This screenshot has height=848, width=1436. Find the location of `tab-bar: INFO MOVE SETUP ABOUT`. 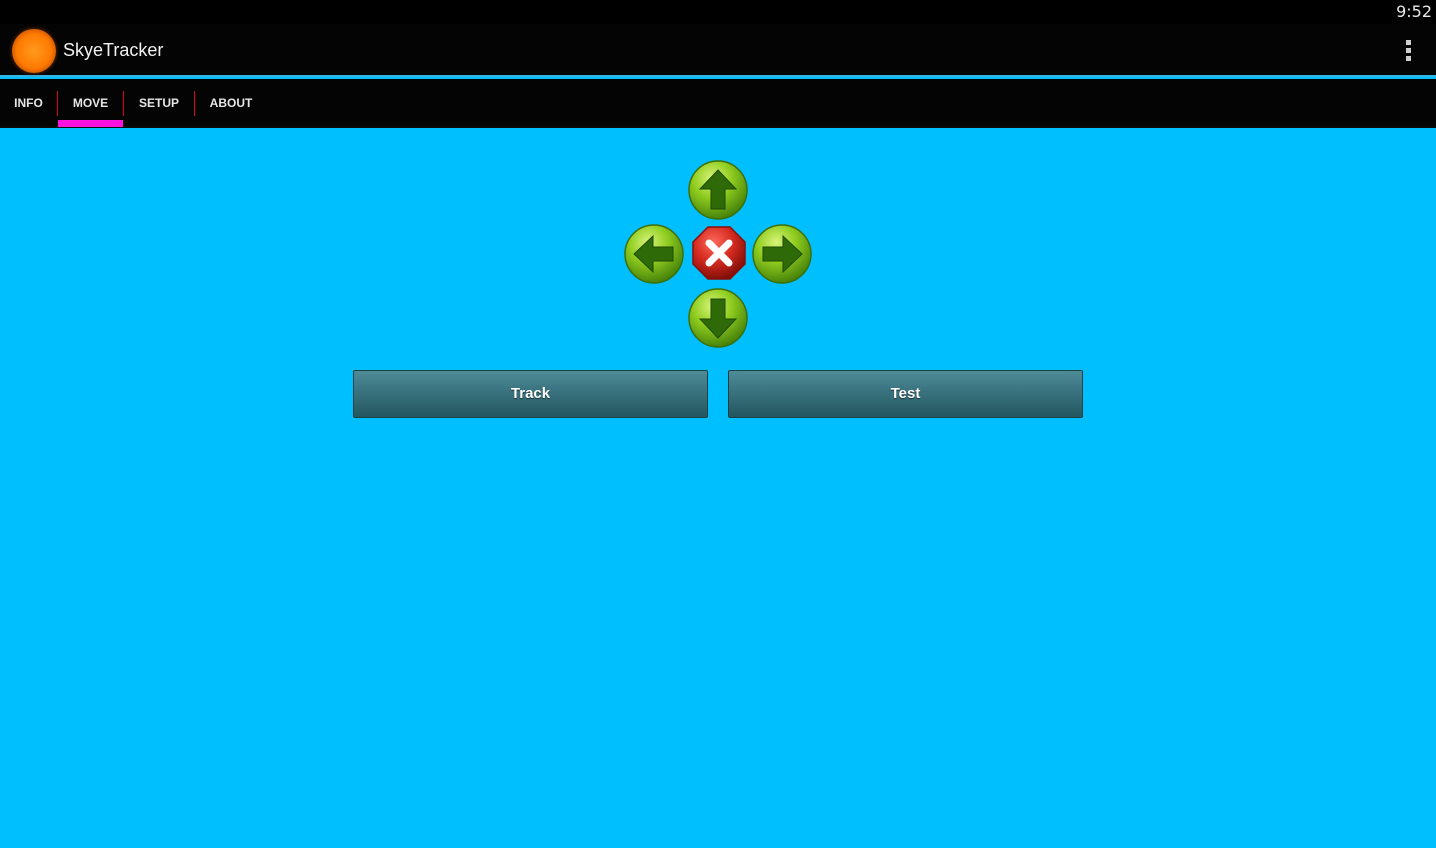

tab-bar: INFO MOVE SETUP ABOUT is located at coordinates (718, 103).